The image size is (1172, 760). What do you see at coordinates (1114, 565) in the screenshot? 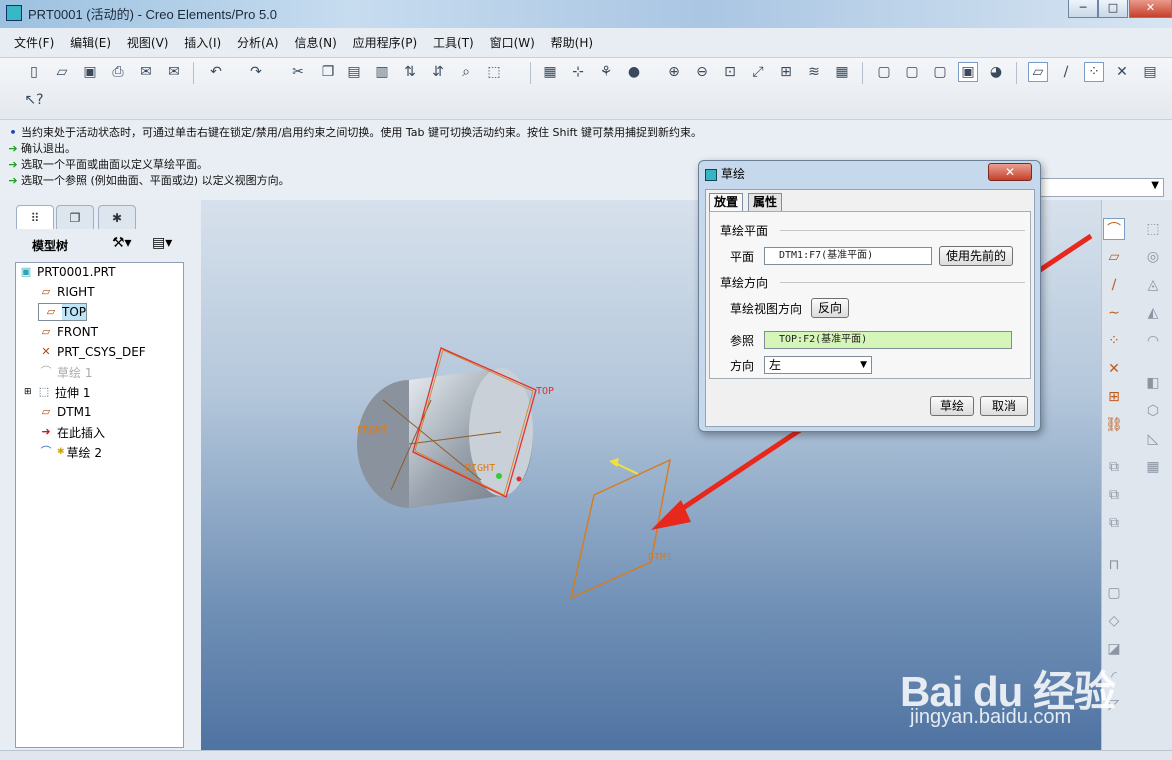
I see `hole-tool-icon: ⊓` at bounding box center [1114, 565].